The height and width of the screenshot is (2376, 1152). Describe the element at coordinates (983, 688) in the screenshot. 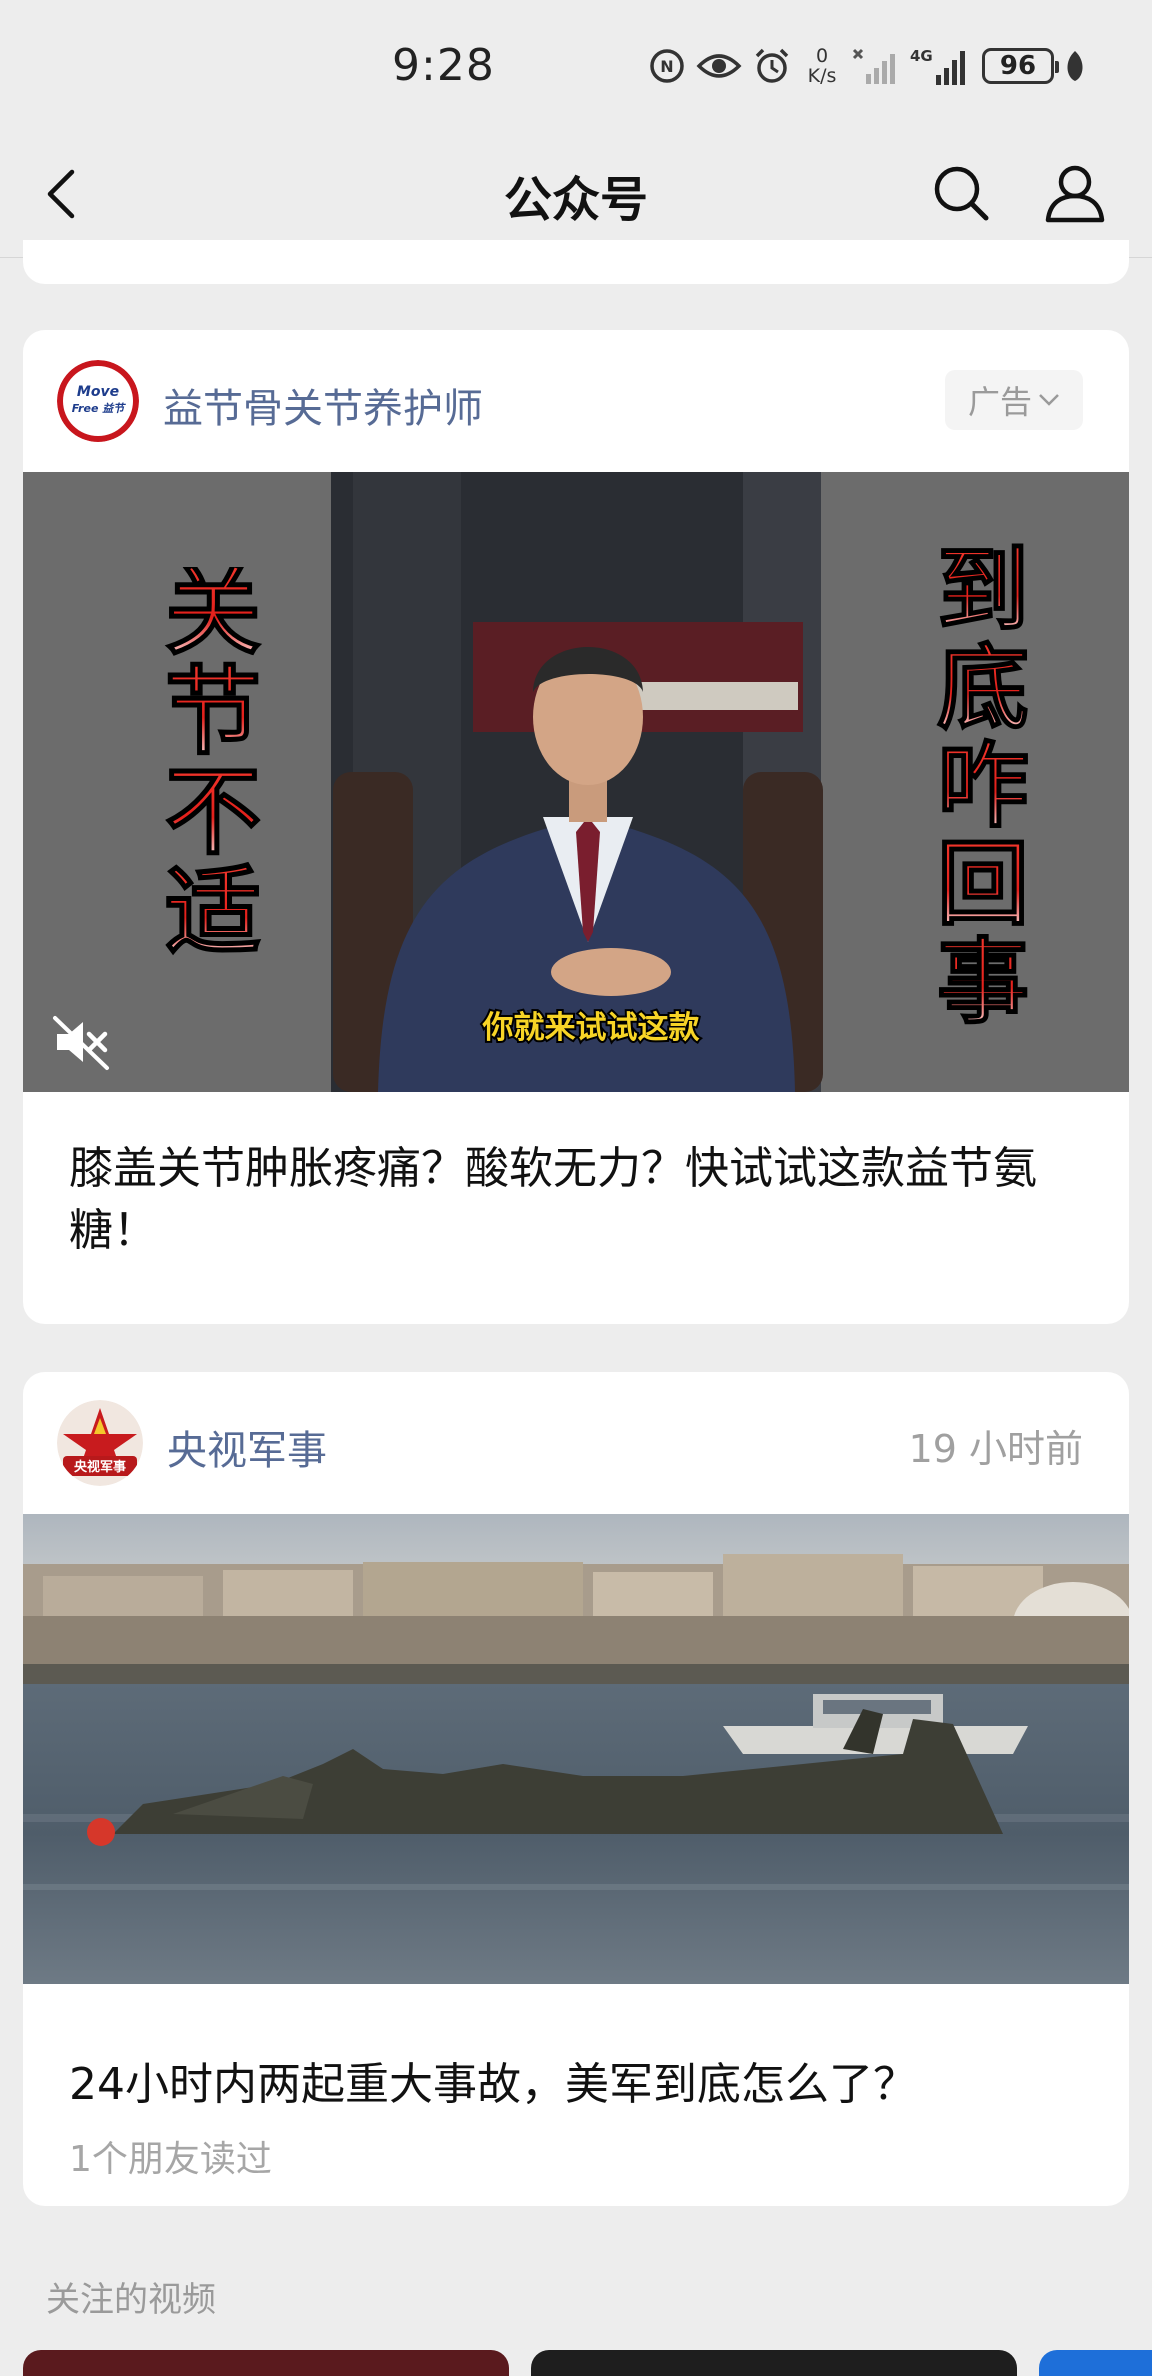

I see `overlay-char: 底` at that location.